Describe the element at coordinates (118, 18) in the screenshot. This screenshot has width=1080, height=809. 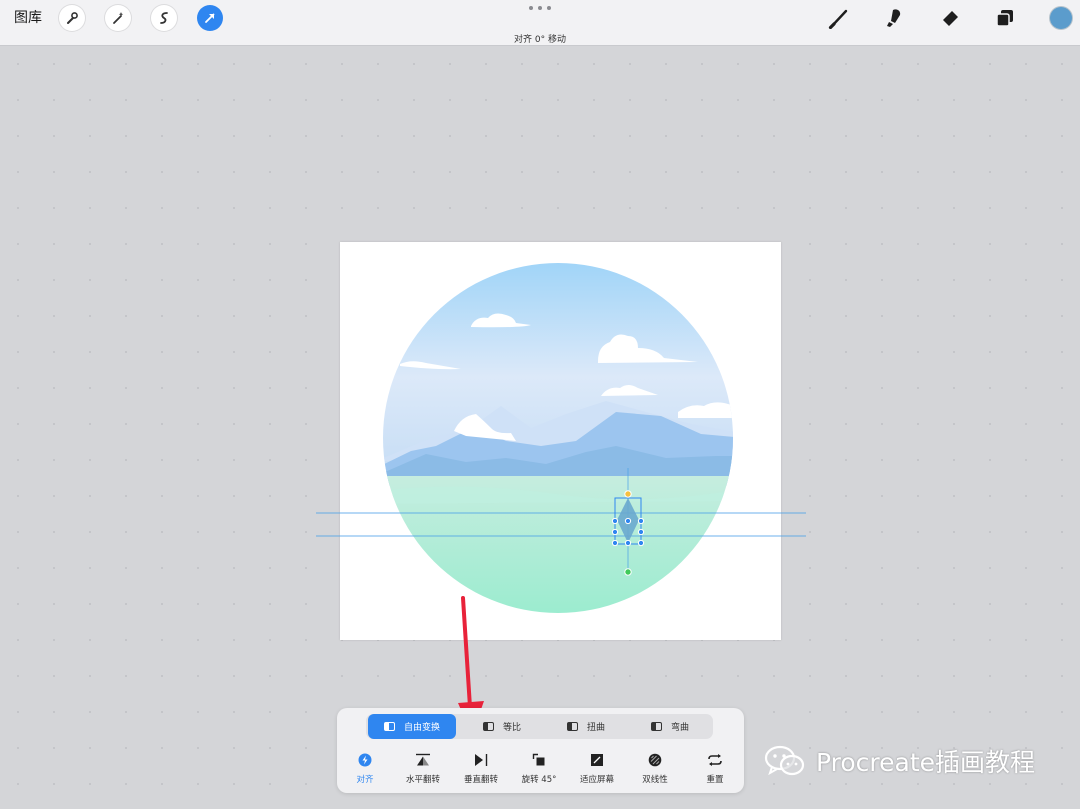
I see `magic-wand-icon` at that location.